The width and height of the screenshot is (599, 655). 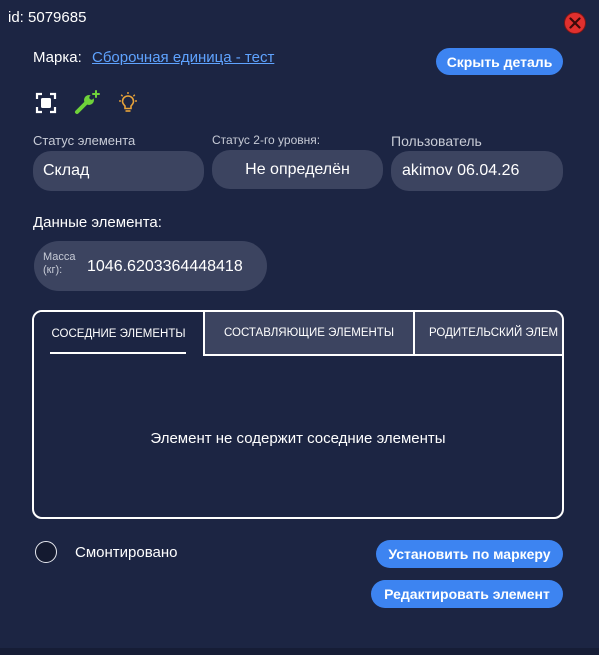 I want to click on close-button, so click(x=575, y=23).